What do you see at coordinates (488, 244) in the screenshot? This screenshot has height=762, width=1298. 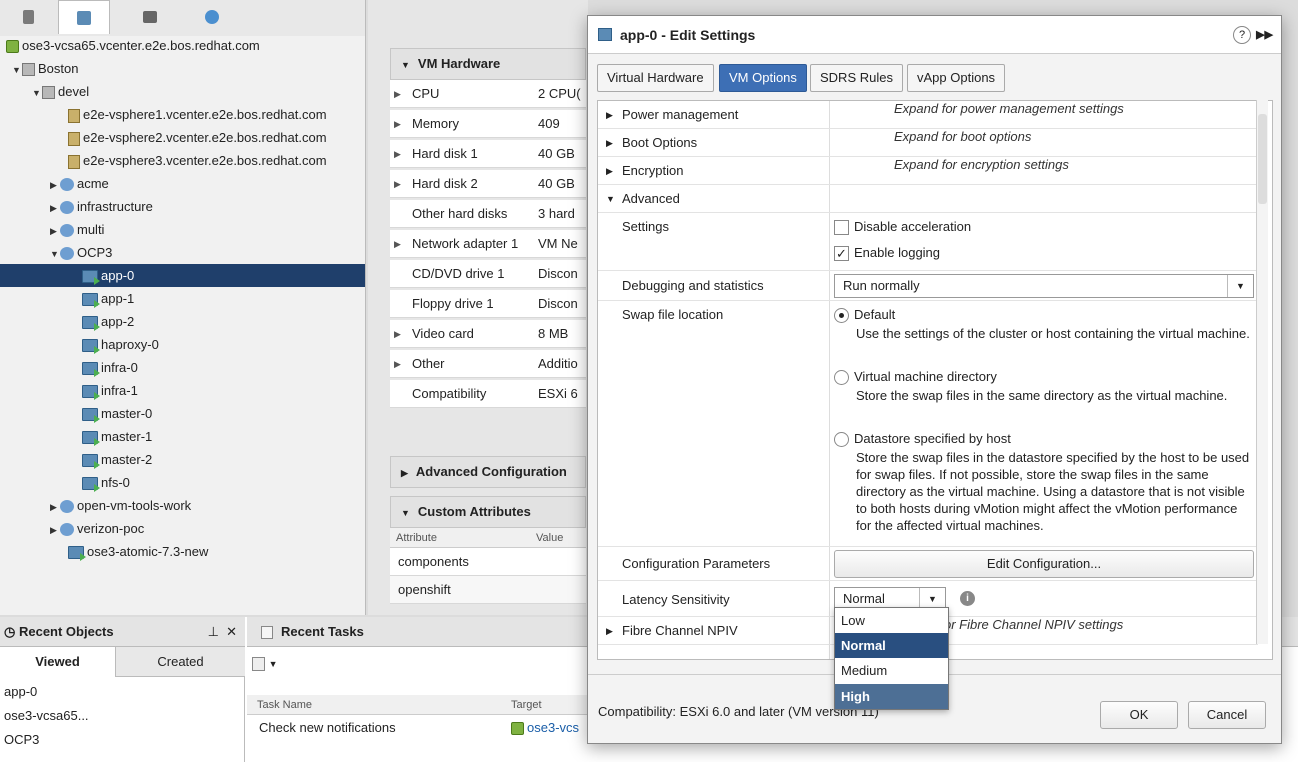 I see `hardware-row: ▶ Network adapter 1 VM Ne` at bounding box center [488, 244].